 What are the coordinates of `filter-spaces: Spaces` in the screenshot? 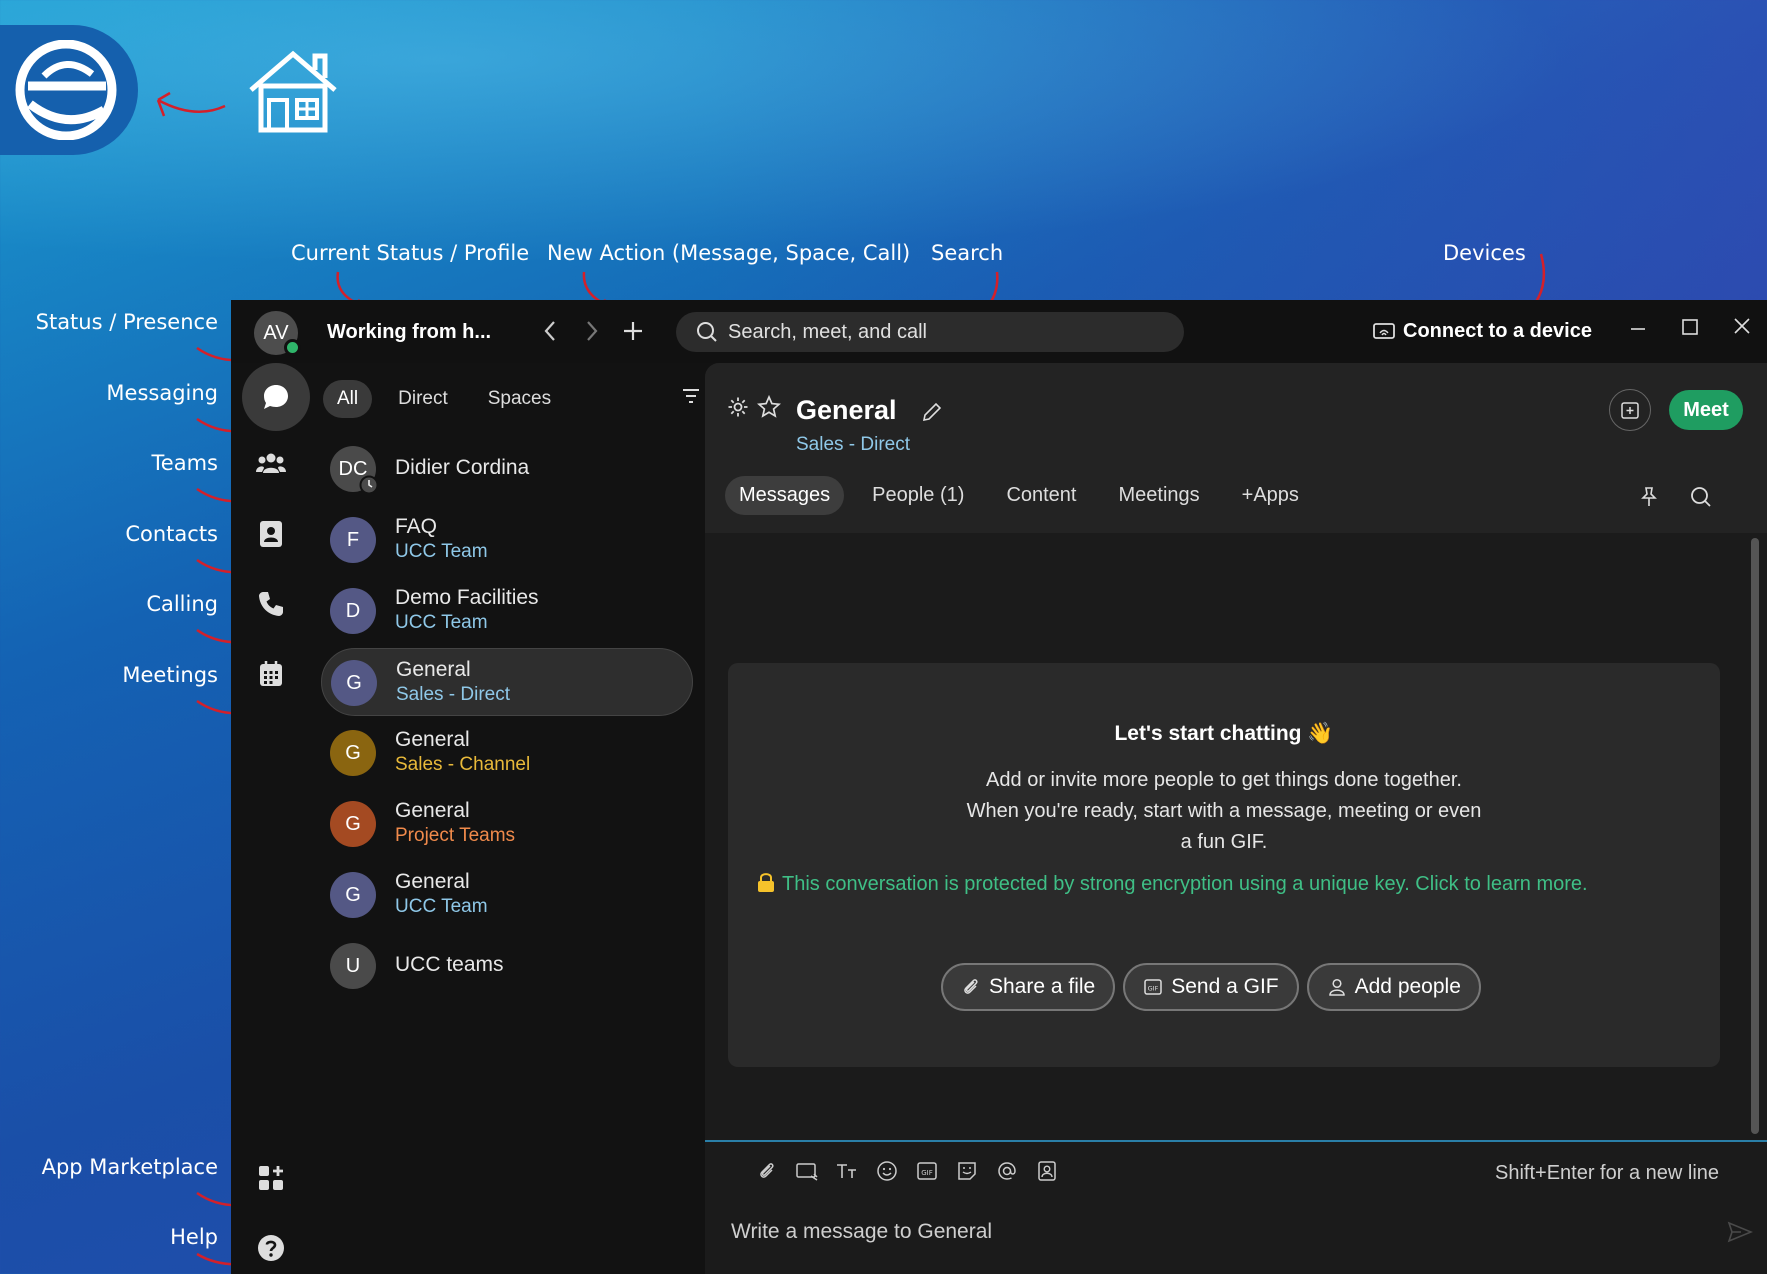 It's located at (519, 399).